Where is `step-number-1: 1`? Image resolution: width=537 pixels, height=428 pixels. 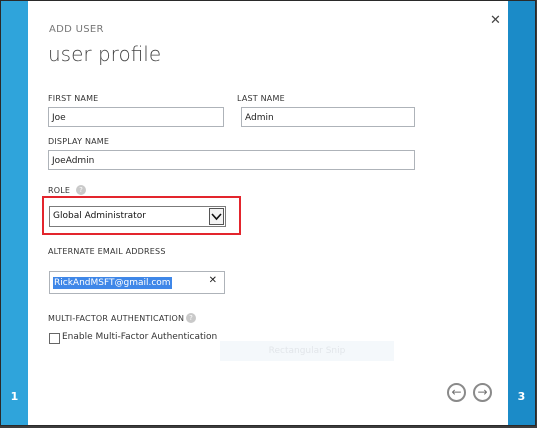
step-number-1: 1 is located at coordinates (14, 396).